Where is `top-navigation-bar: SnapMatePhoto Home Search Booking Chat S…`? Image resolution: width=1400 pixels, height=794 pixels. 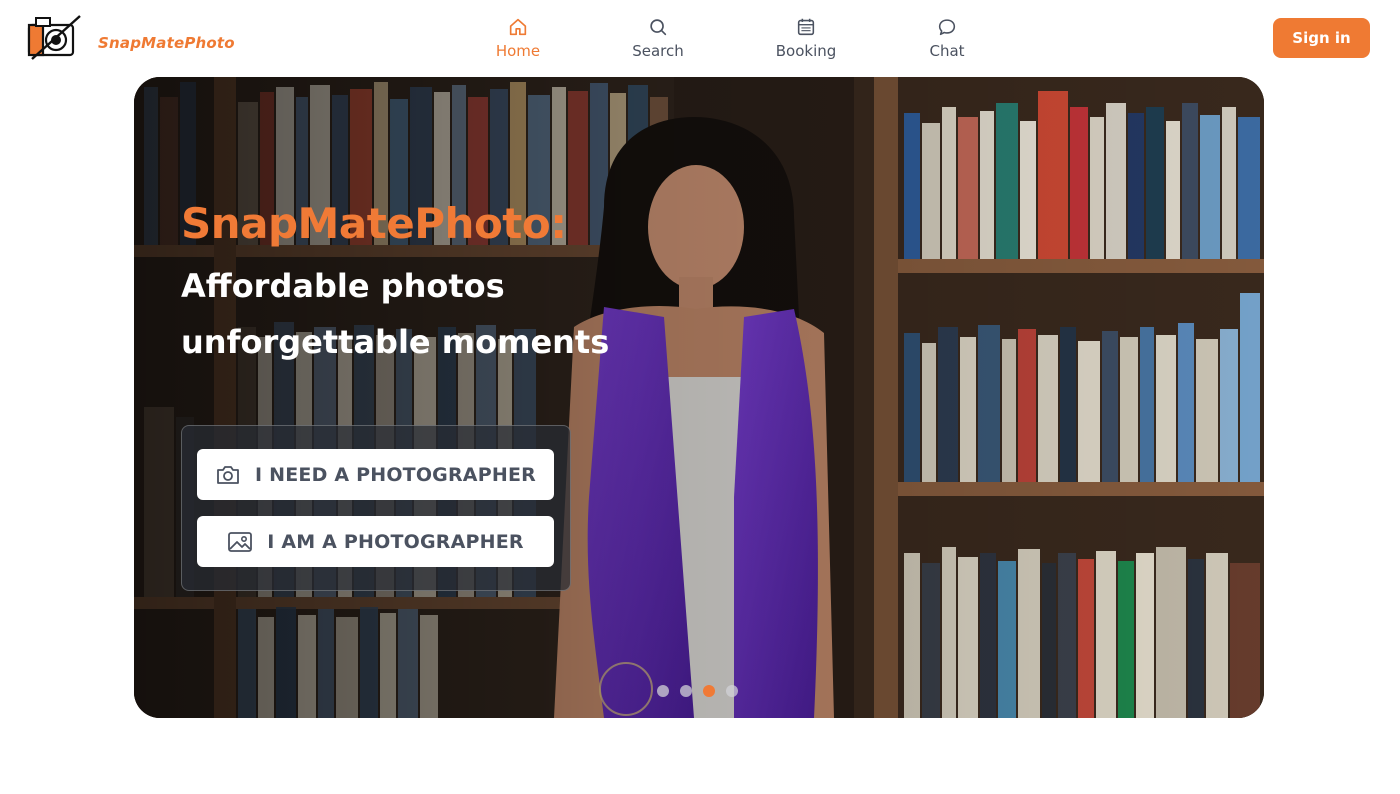
top-navigation-bar: SnapMatePhoto Home Search Booking Chat S… is located at coordinates (700, 38).